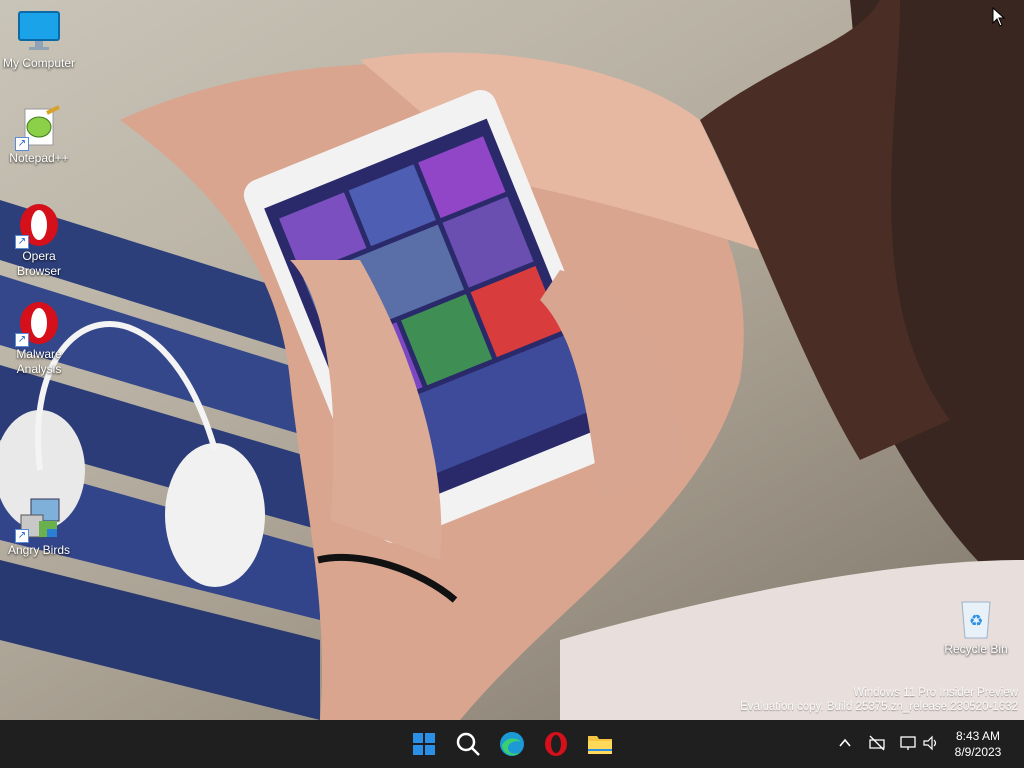 This screenshot has width=1024, height=768. Describe the element at coordinates (39, 256) in the screenshot. I see `label-line: Opera` at that location.